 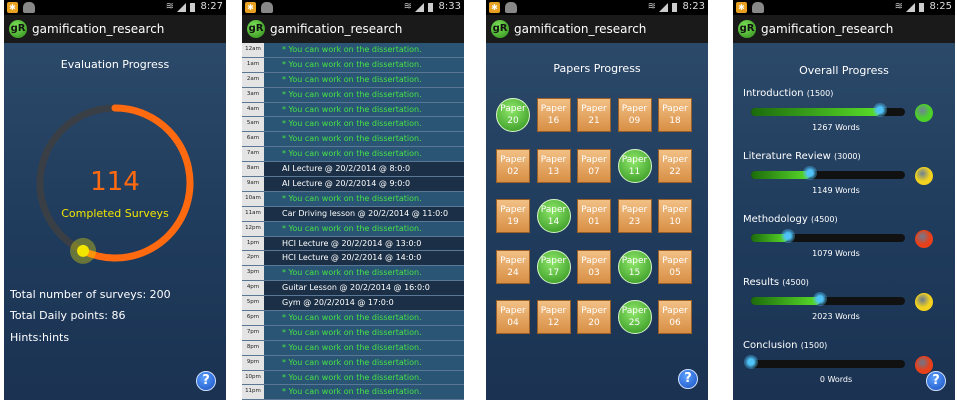 I want to click on schedule-row: 9pm * You can work on the dissertation., so click(x=353, y=363).